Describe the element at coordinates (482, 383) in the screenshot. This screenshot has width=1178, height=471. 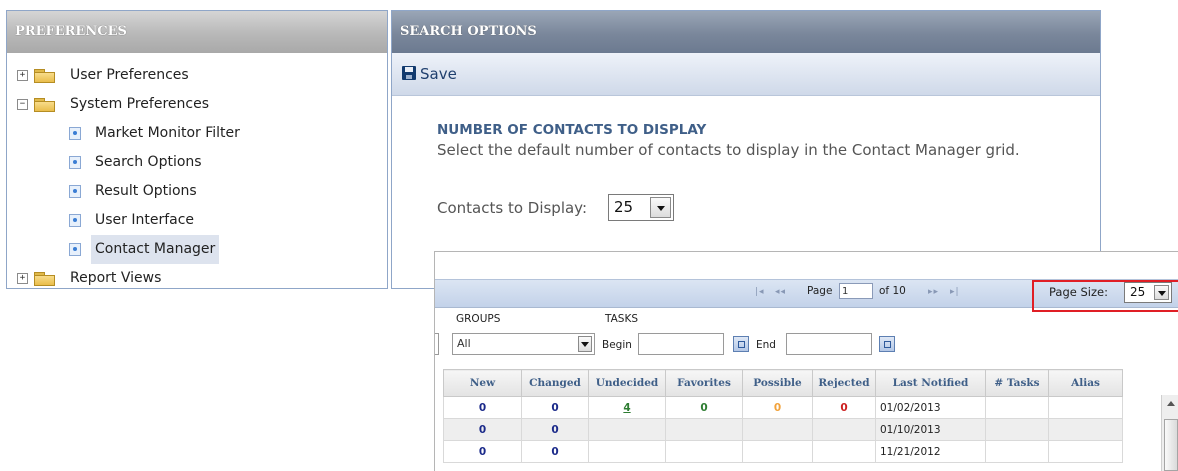
I see `column-header: New` at that location.